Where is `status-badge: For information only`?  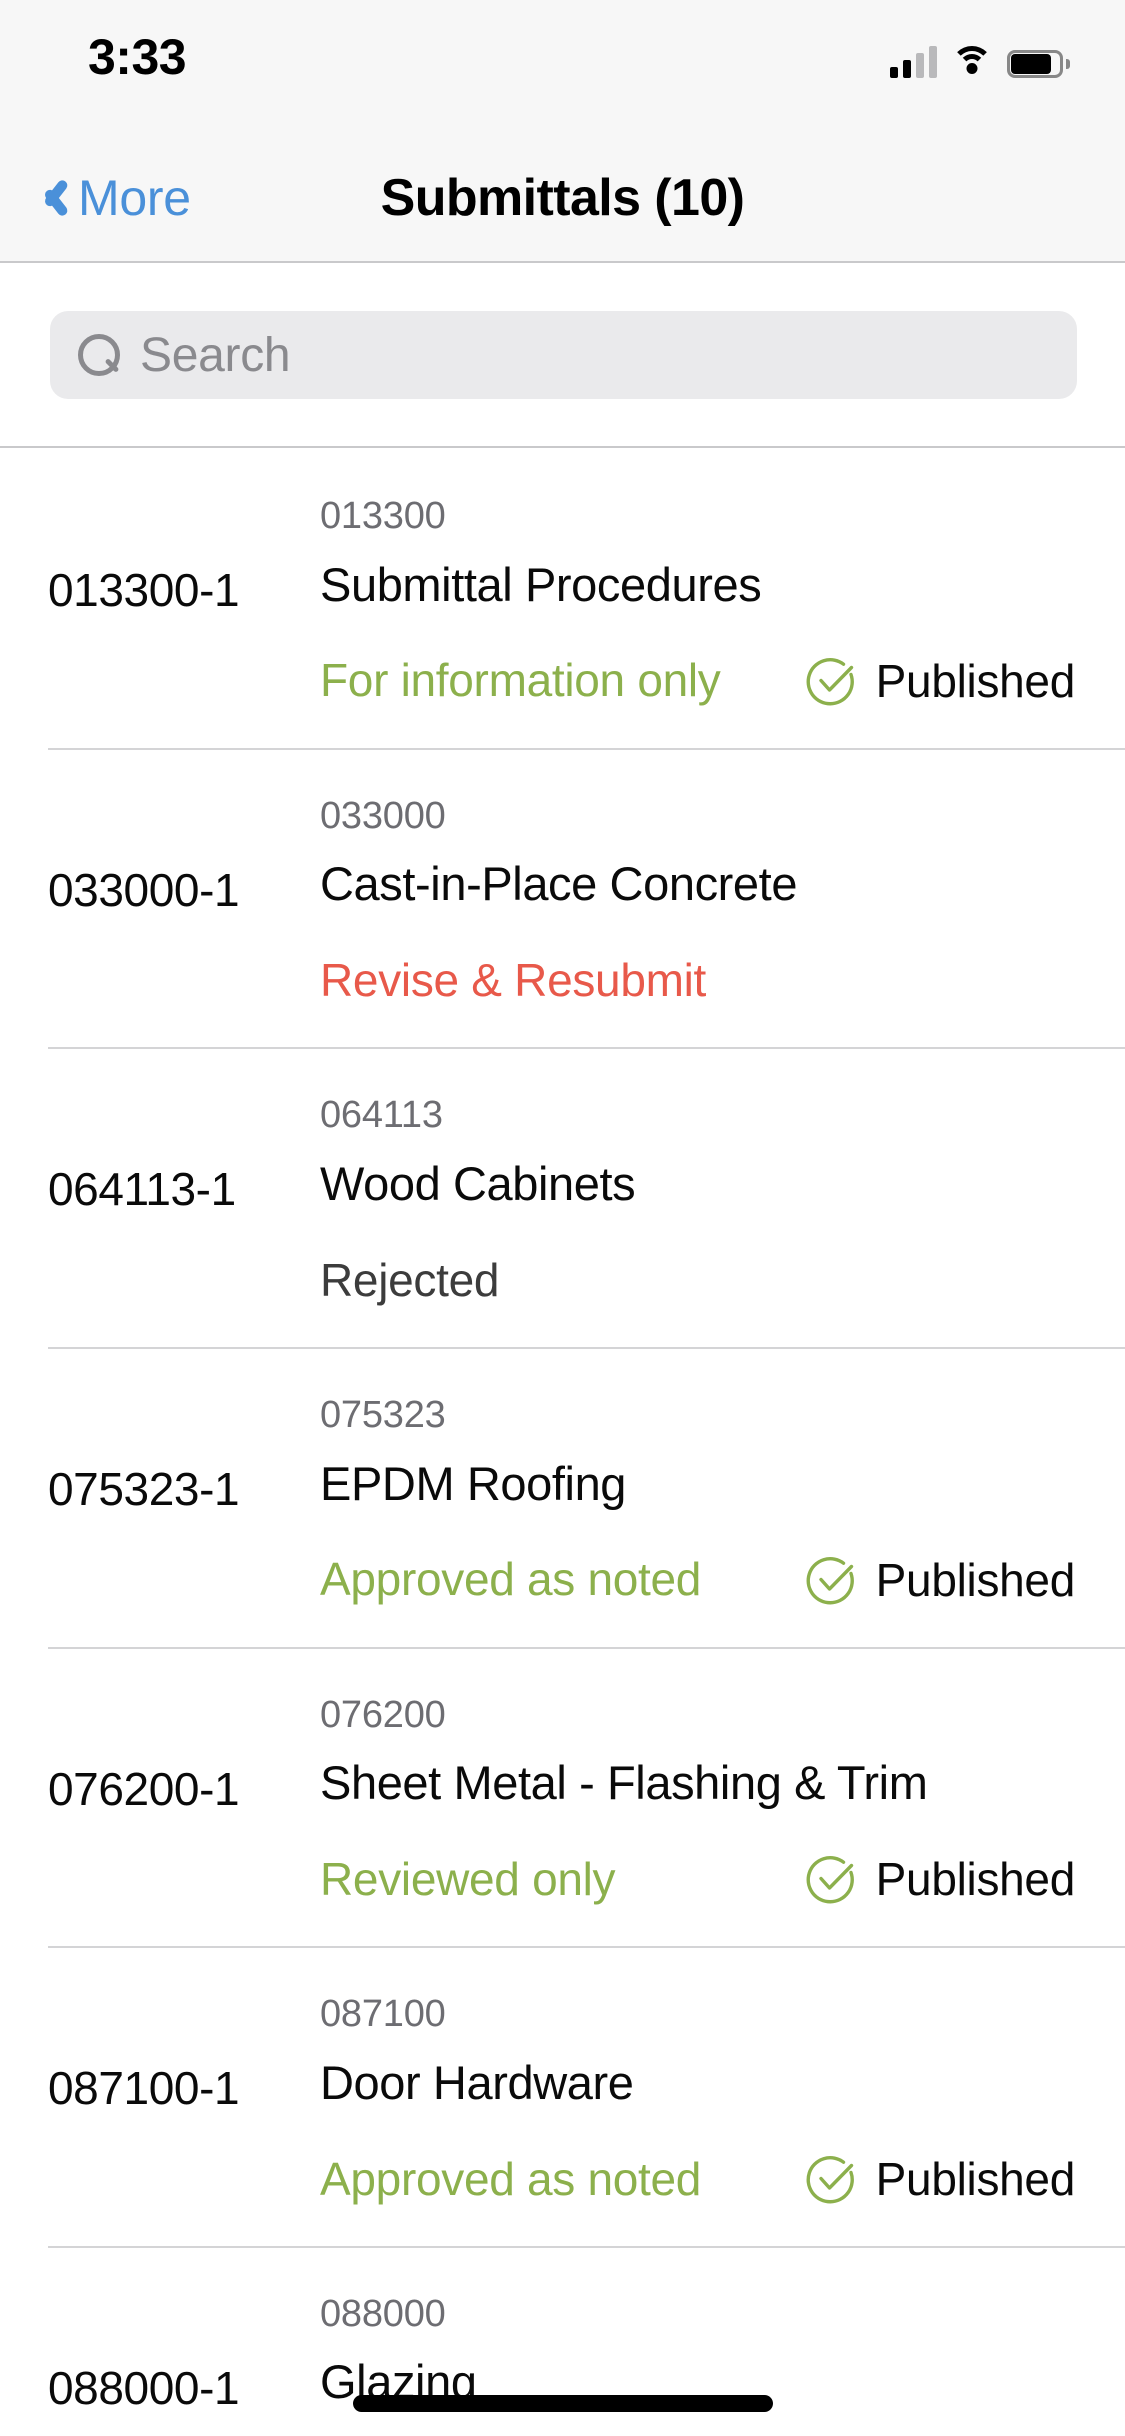 status-badge: For information only is located at coordinates (520, 680).